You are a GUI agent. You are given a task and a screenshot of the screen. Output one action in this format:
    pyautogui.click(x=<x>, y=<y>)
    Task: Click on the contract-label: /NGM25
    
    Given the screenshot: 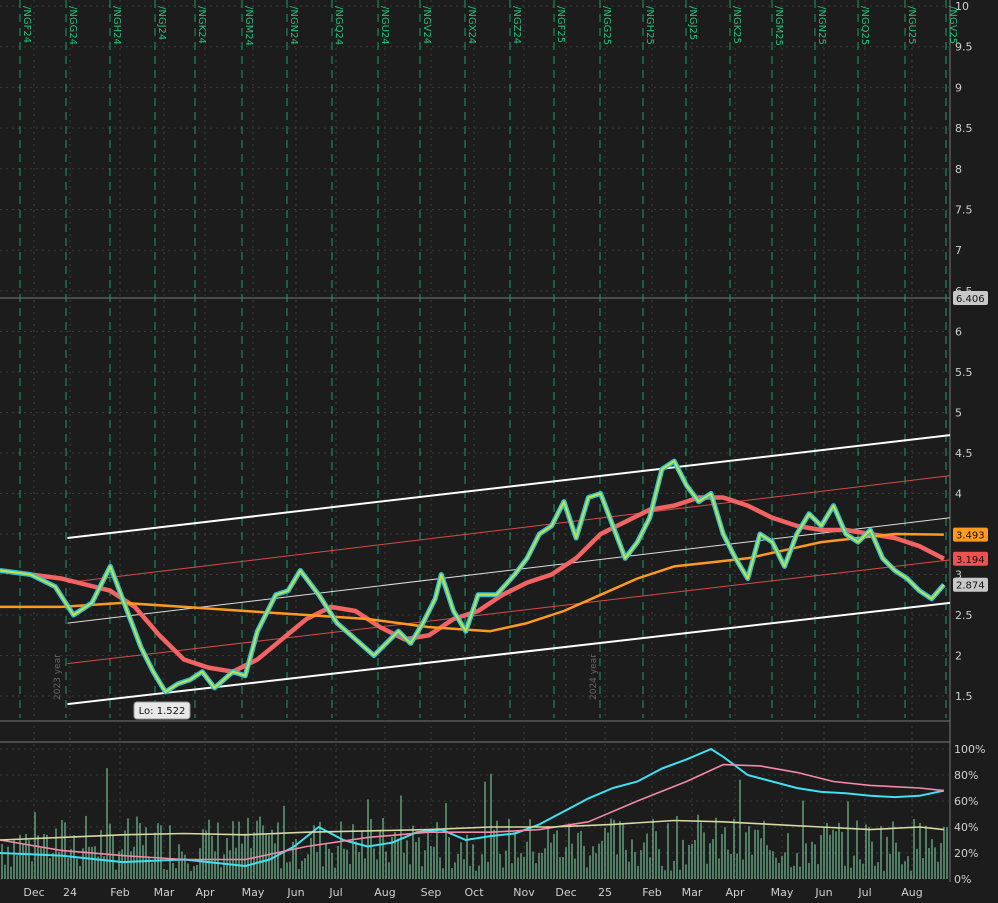 What is the action you would take?
    pyautogui.click(x=778, y=26)
    